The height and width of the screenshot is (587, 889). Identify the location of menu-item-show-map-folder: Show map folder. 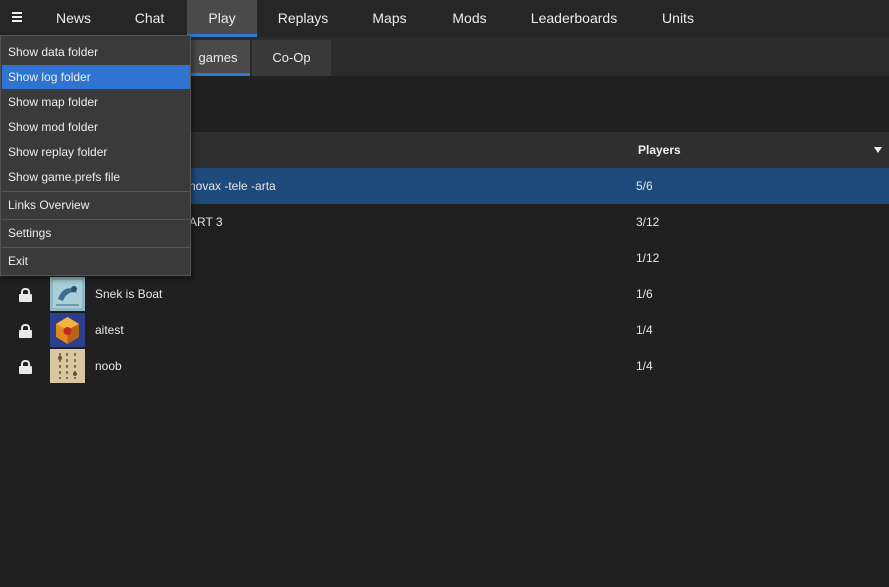
(96, 102).